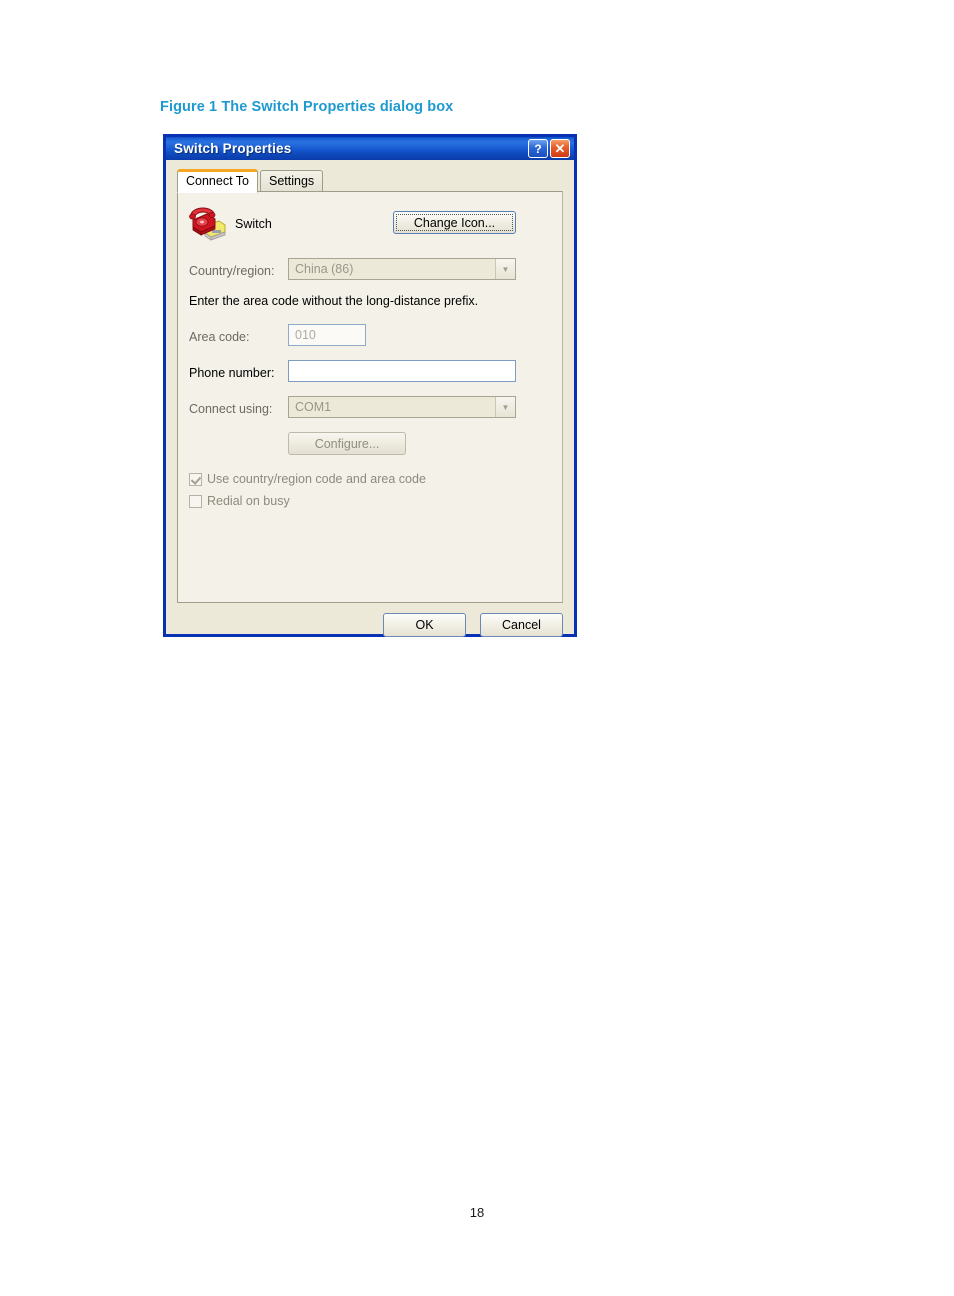  What do you see at coordinates (327, 335) in the screenshot?
I see `area-code-input: 010` at bounding box center [327, 335].